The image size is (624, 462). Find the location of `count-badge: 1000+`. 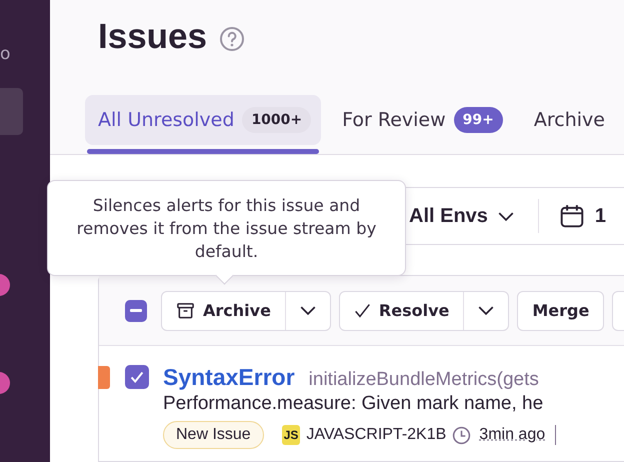

count-badge: 1000+ is located at coordinates (277, 120).